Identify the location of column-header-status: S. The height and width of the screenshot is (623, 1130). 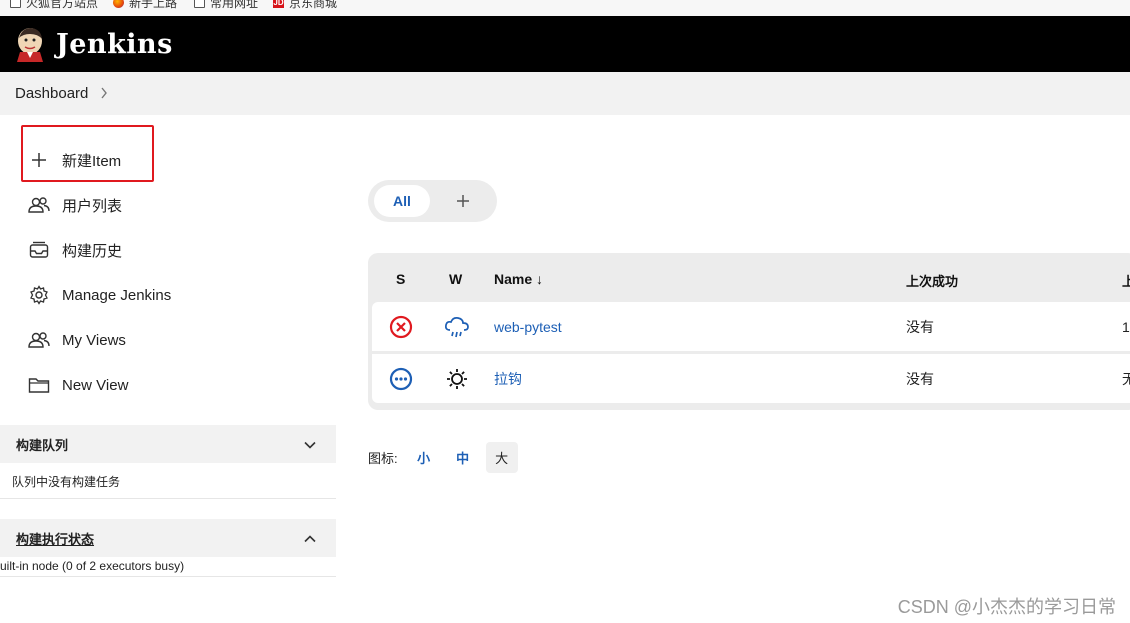
(400, 279).